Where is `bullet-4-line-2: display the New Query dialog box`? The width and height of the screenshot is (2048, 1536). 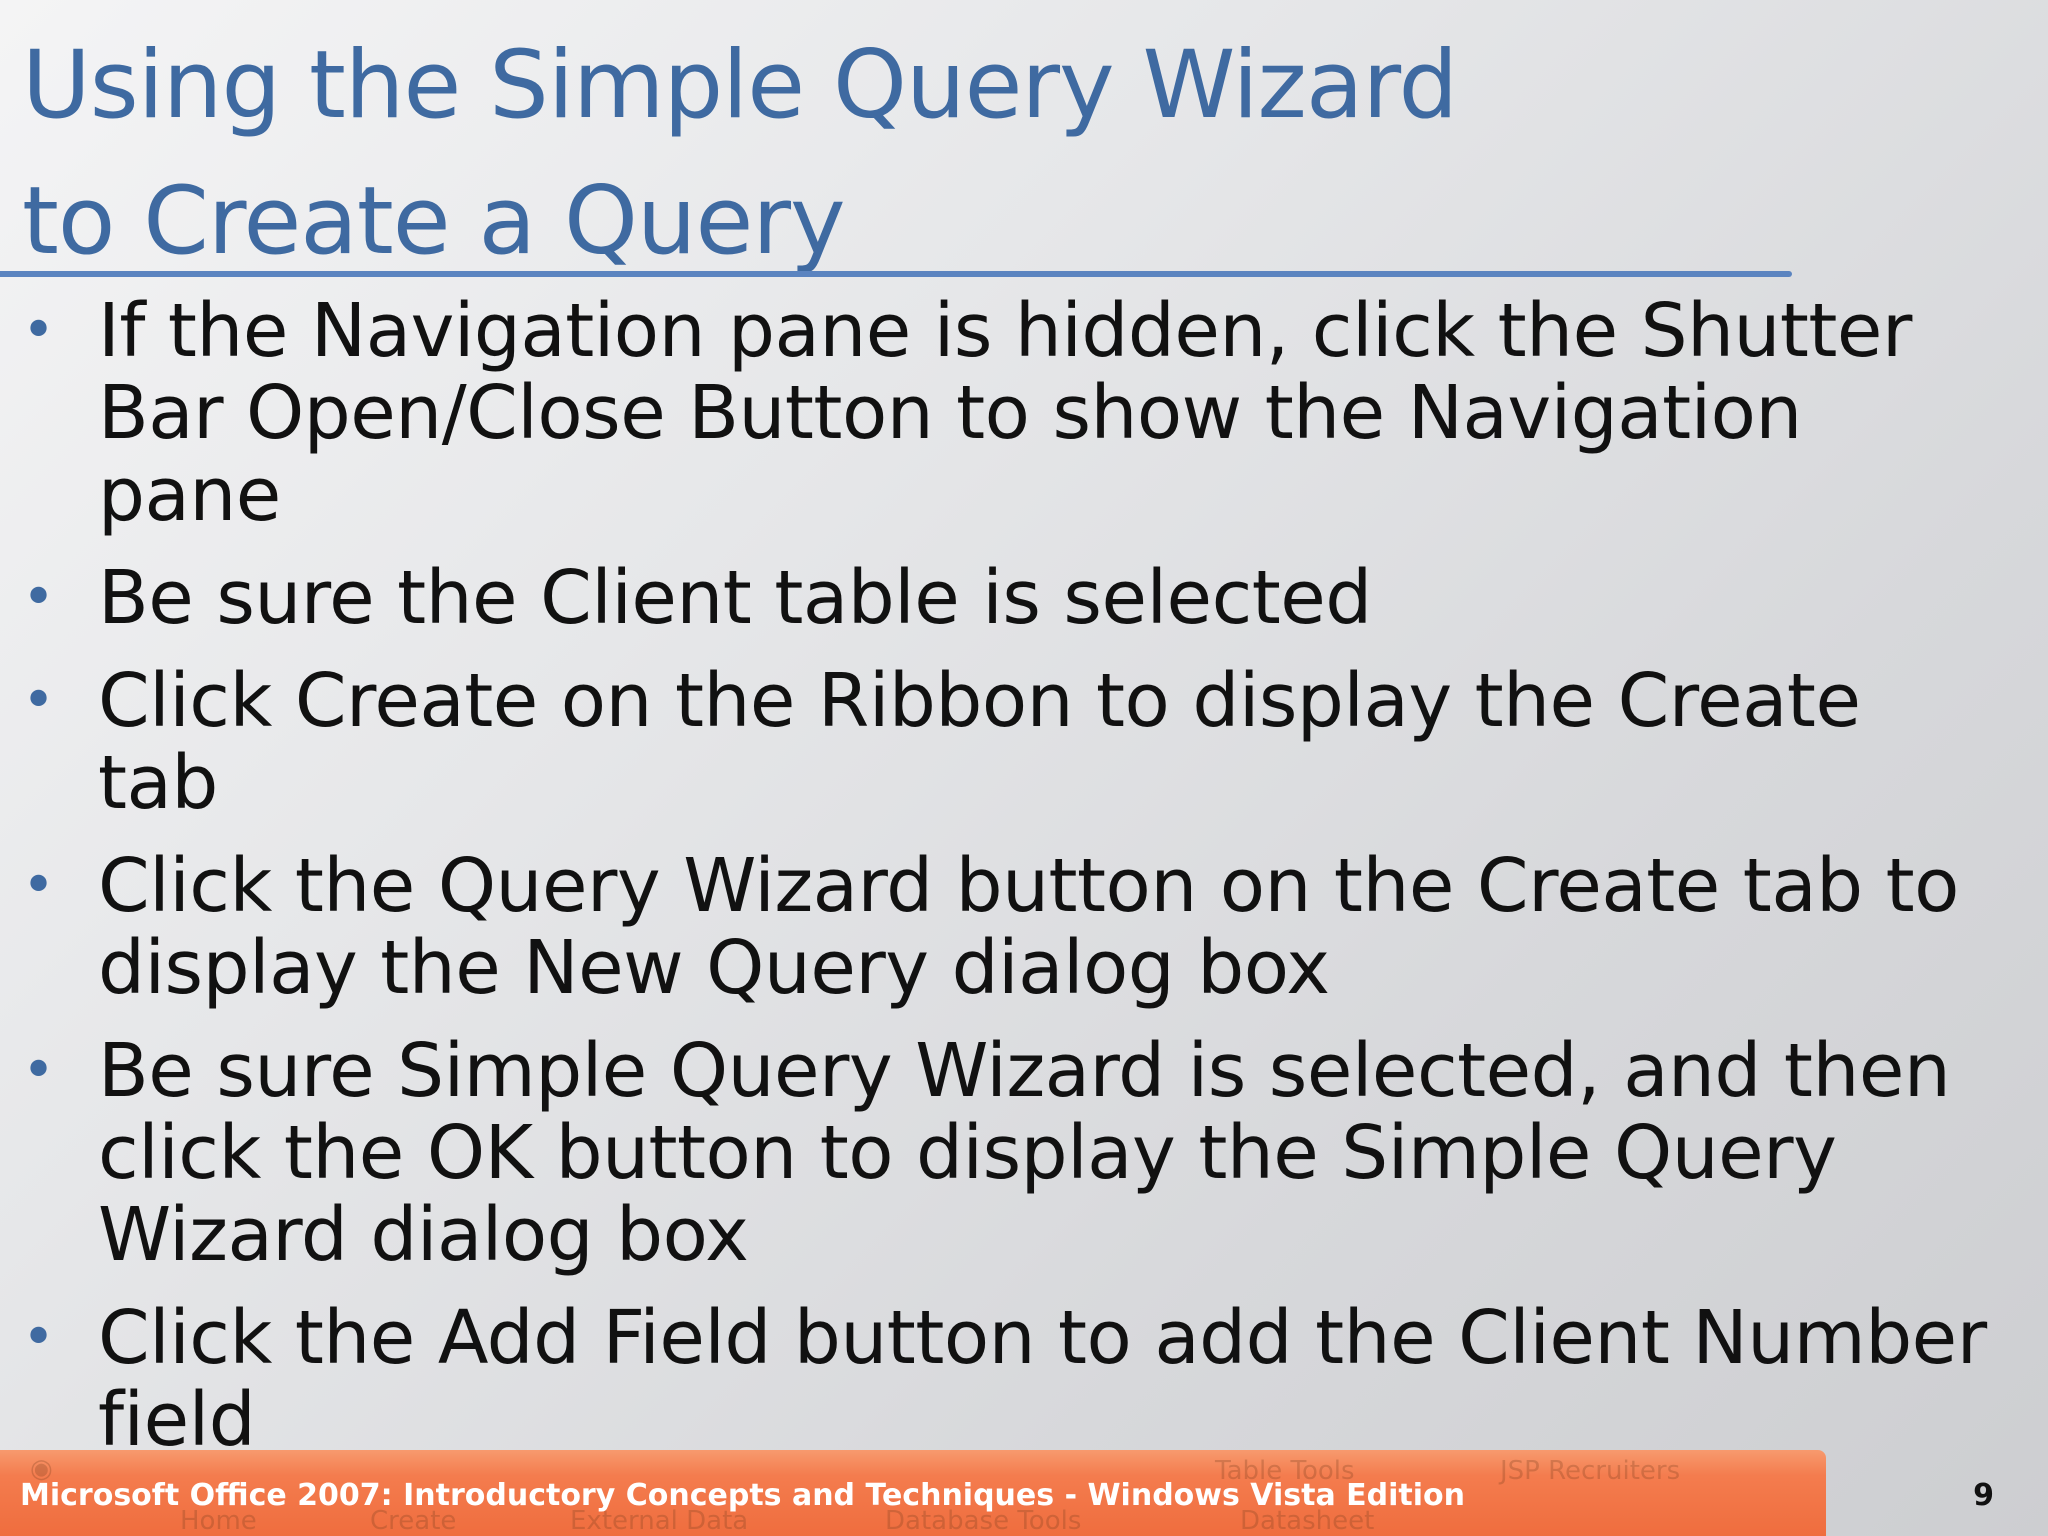 bullet-4-line-2: display the New Query dialog box is located at coordinates (714, 968).